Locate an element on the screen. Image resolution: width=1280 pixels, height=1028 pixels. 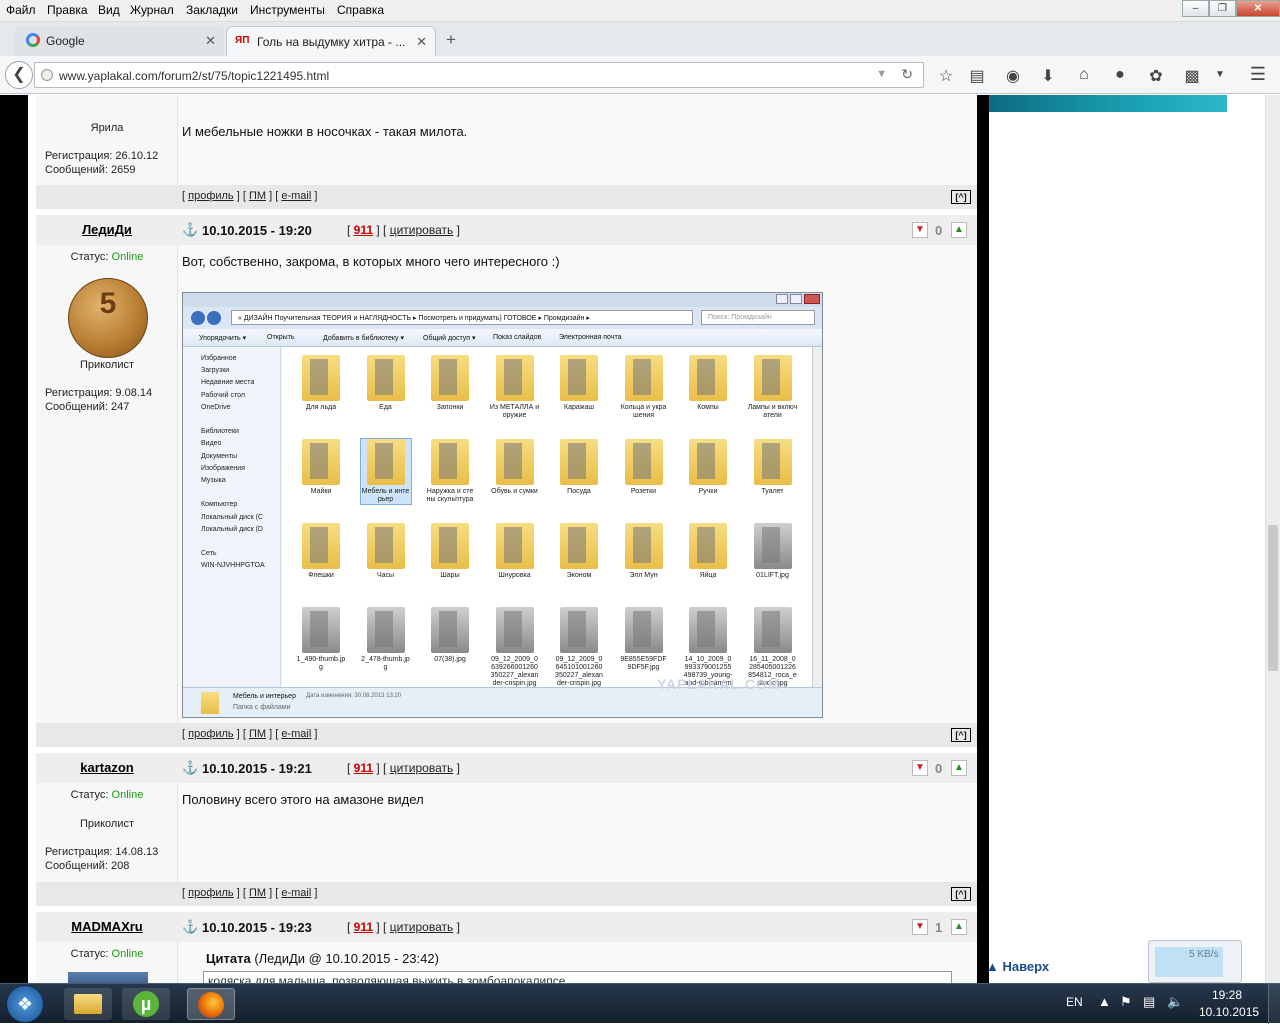
explorer-item: Шнуровка is located at coordinates (515, 551).